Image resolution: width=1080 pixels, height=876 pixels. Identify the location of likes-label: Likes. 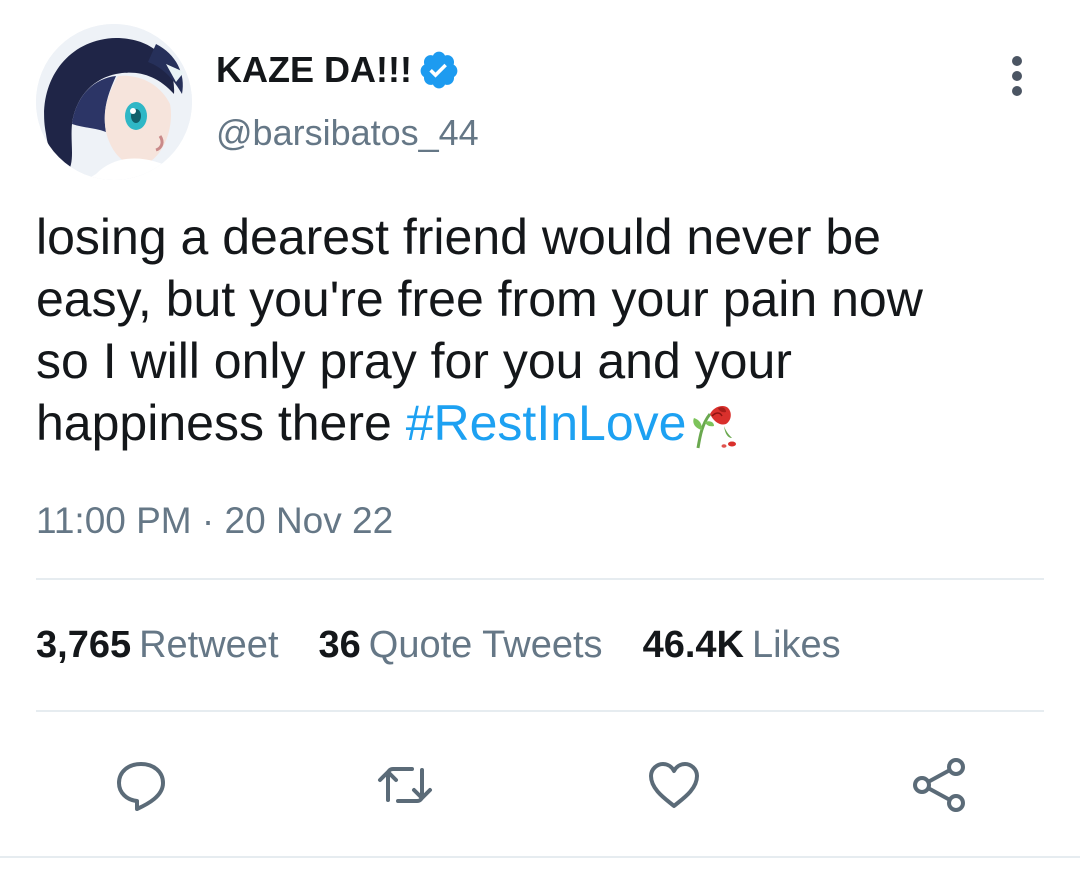
(796, 645).